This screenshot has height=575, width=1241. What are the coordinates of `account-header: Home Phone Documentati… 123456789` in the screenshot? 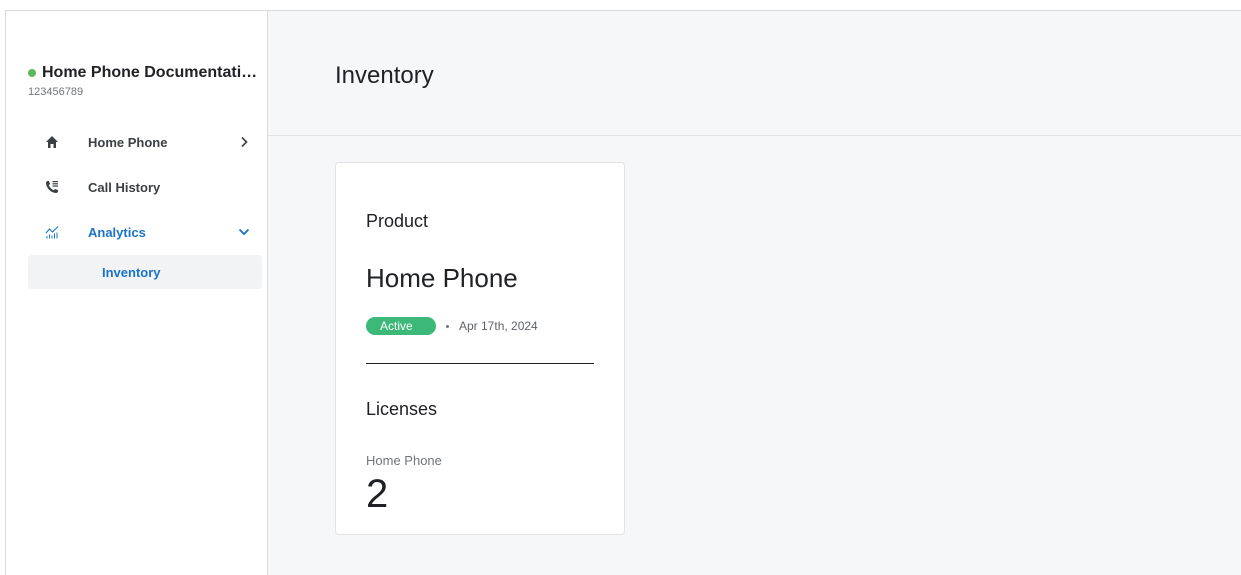 It's located at (145, 80).